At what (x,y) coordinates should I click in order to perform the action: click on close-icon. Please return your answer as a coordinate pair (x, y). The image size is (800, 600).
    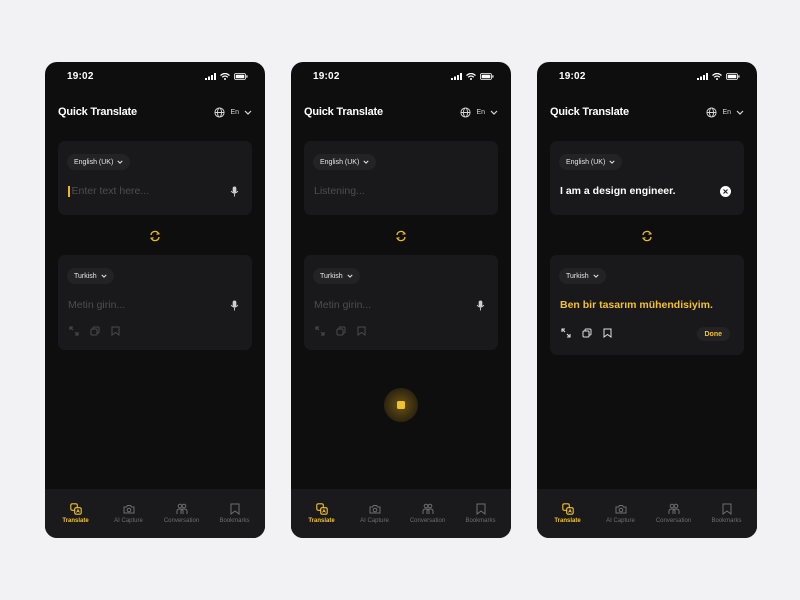
    Looking at the image, I should click on (725, 191).